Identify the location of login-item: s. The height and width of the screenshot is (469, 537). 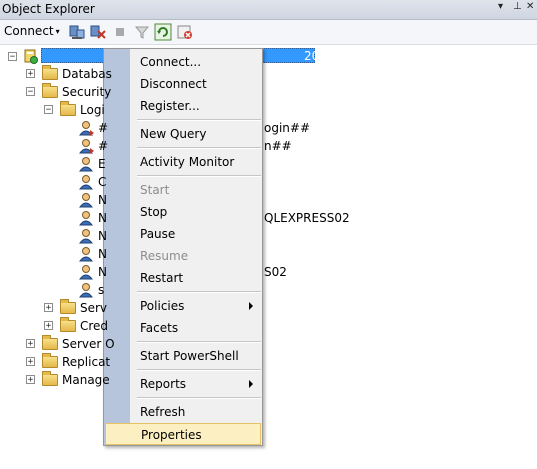
(268, 290).